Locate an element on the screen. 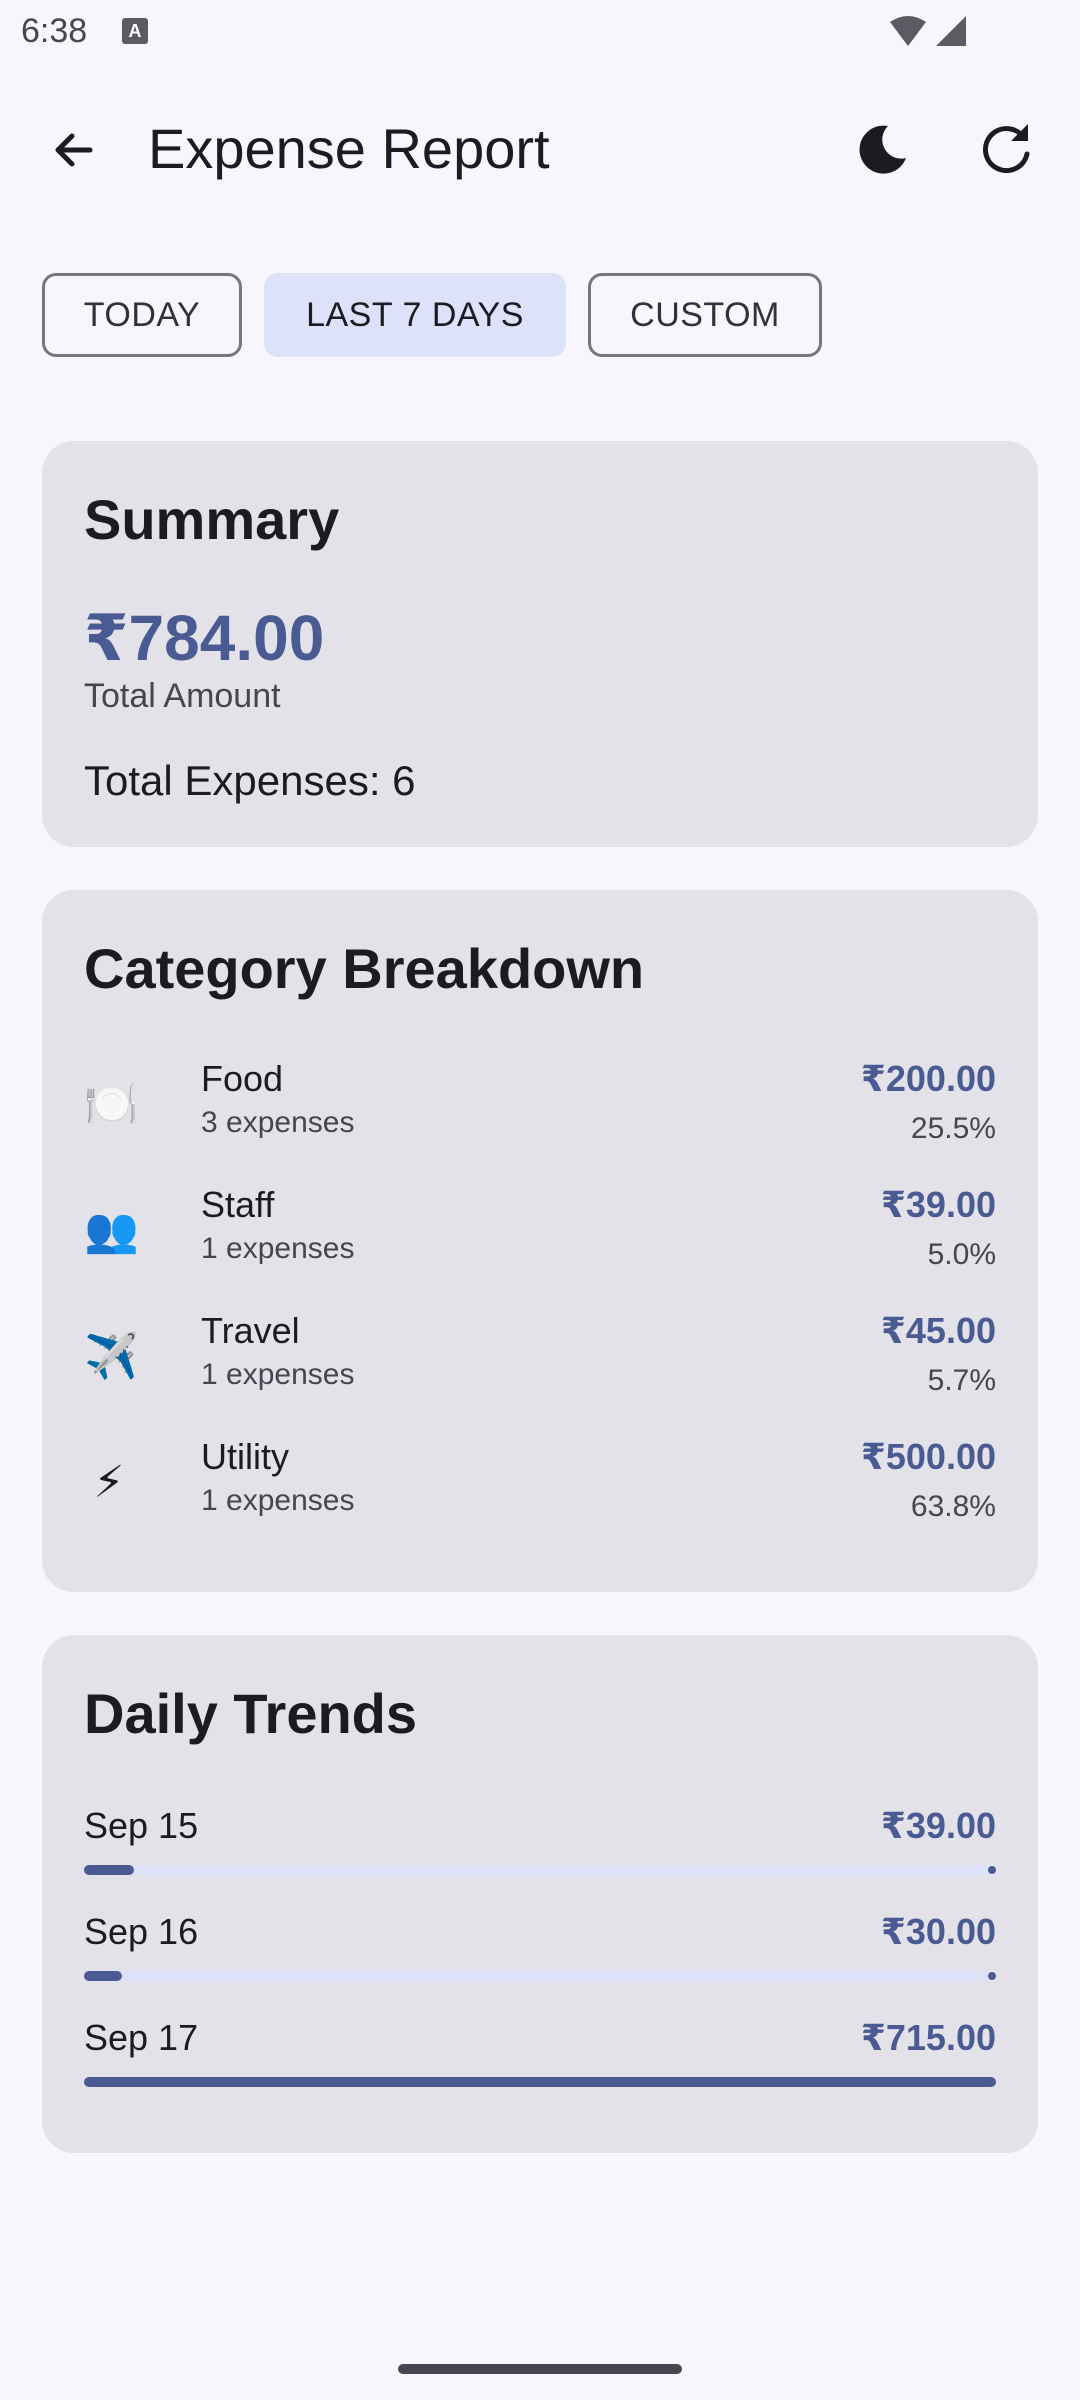  category-name: Food is located at coordinates (242, 1078).